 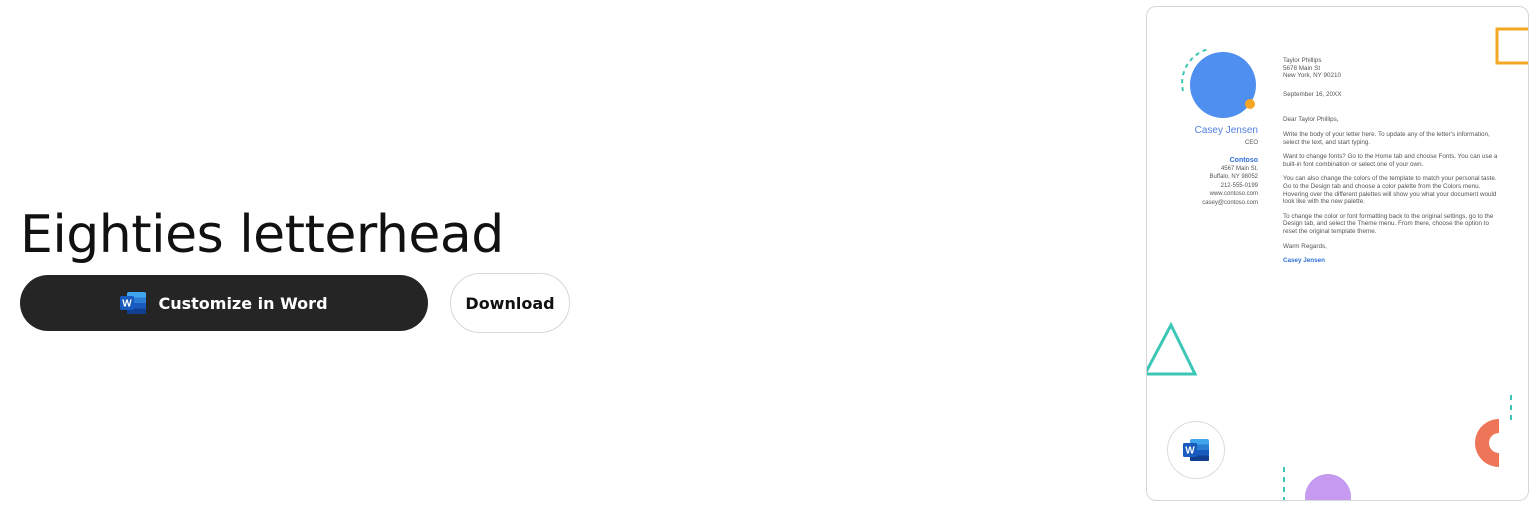 What do you see at coordinates (1172, 348) in the screenshot?
I see `teal-triangle-decoration` at bounding box center [1172, 348].